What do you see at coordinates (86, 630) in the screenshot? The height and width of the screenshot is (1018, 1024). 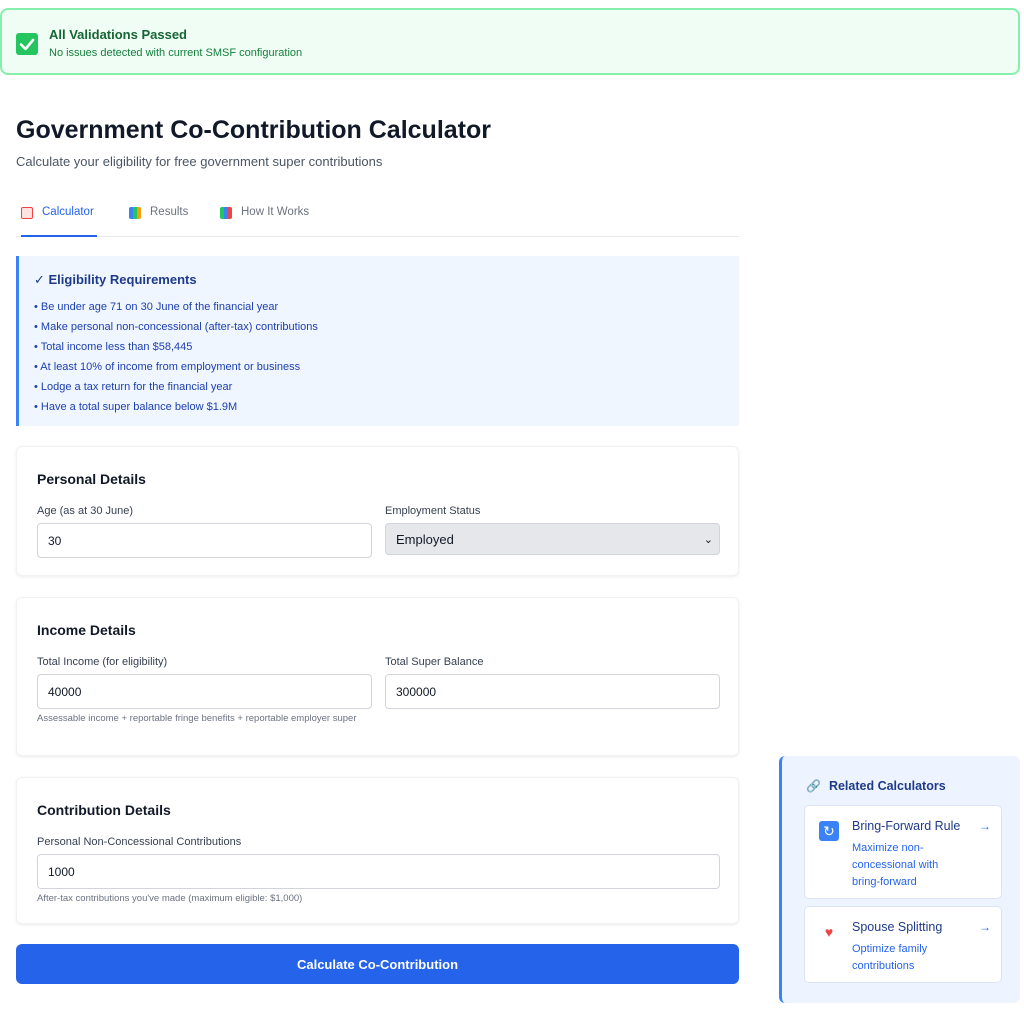 I see `income-details-title: Income Details` at bounding box center [86, 630].